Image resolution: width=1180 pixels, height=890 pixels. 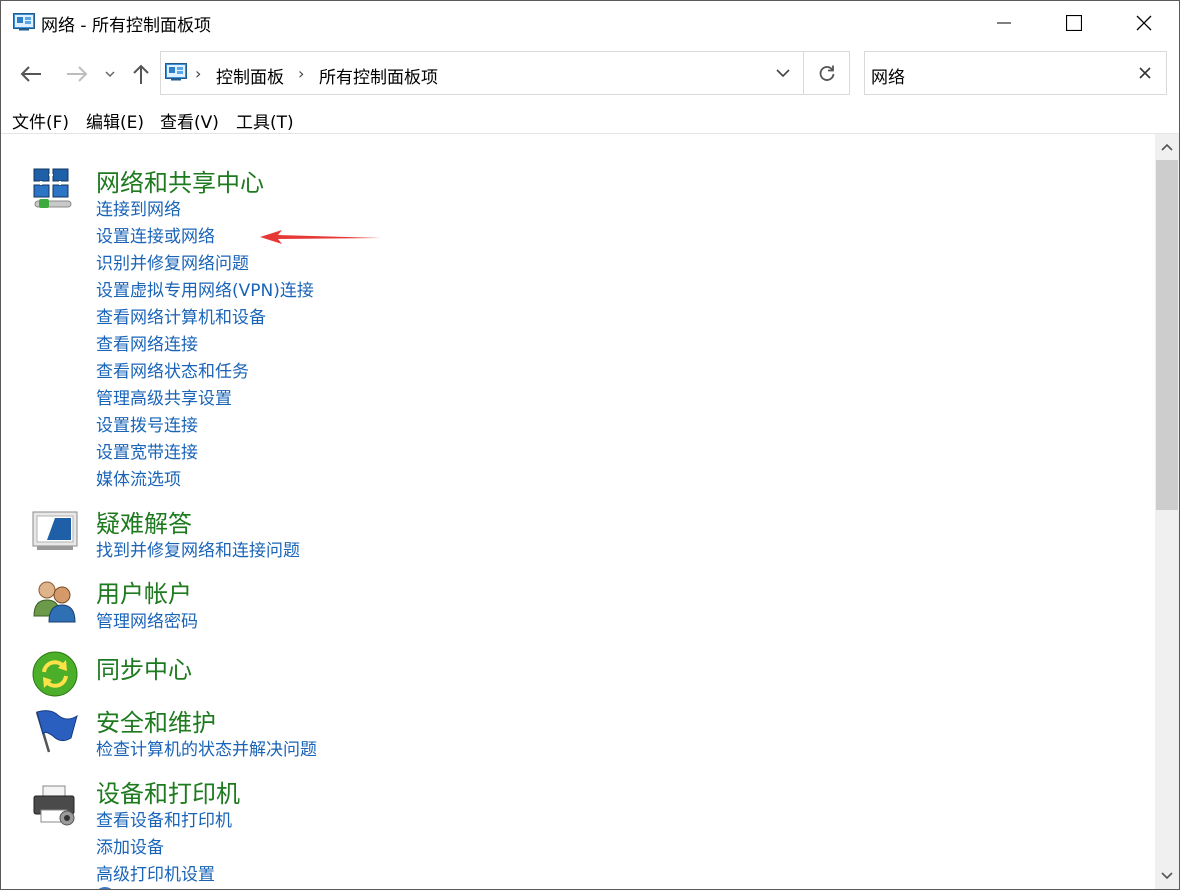 What do you see at coordinates (590, 23) in the screenshot?
I see `title-bar: 网络 - 所有控制面板项` at bounding box center [590, 23].